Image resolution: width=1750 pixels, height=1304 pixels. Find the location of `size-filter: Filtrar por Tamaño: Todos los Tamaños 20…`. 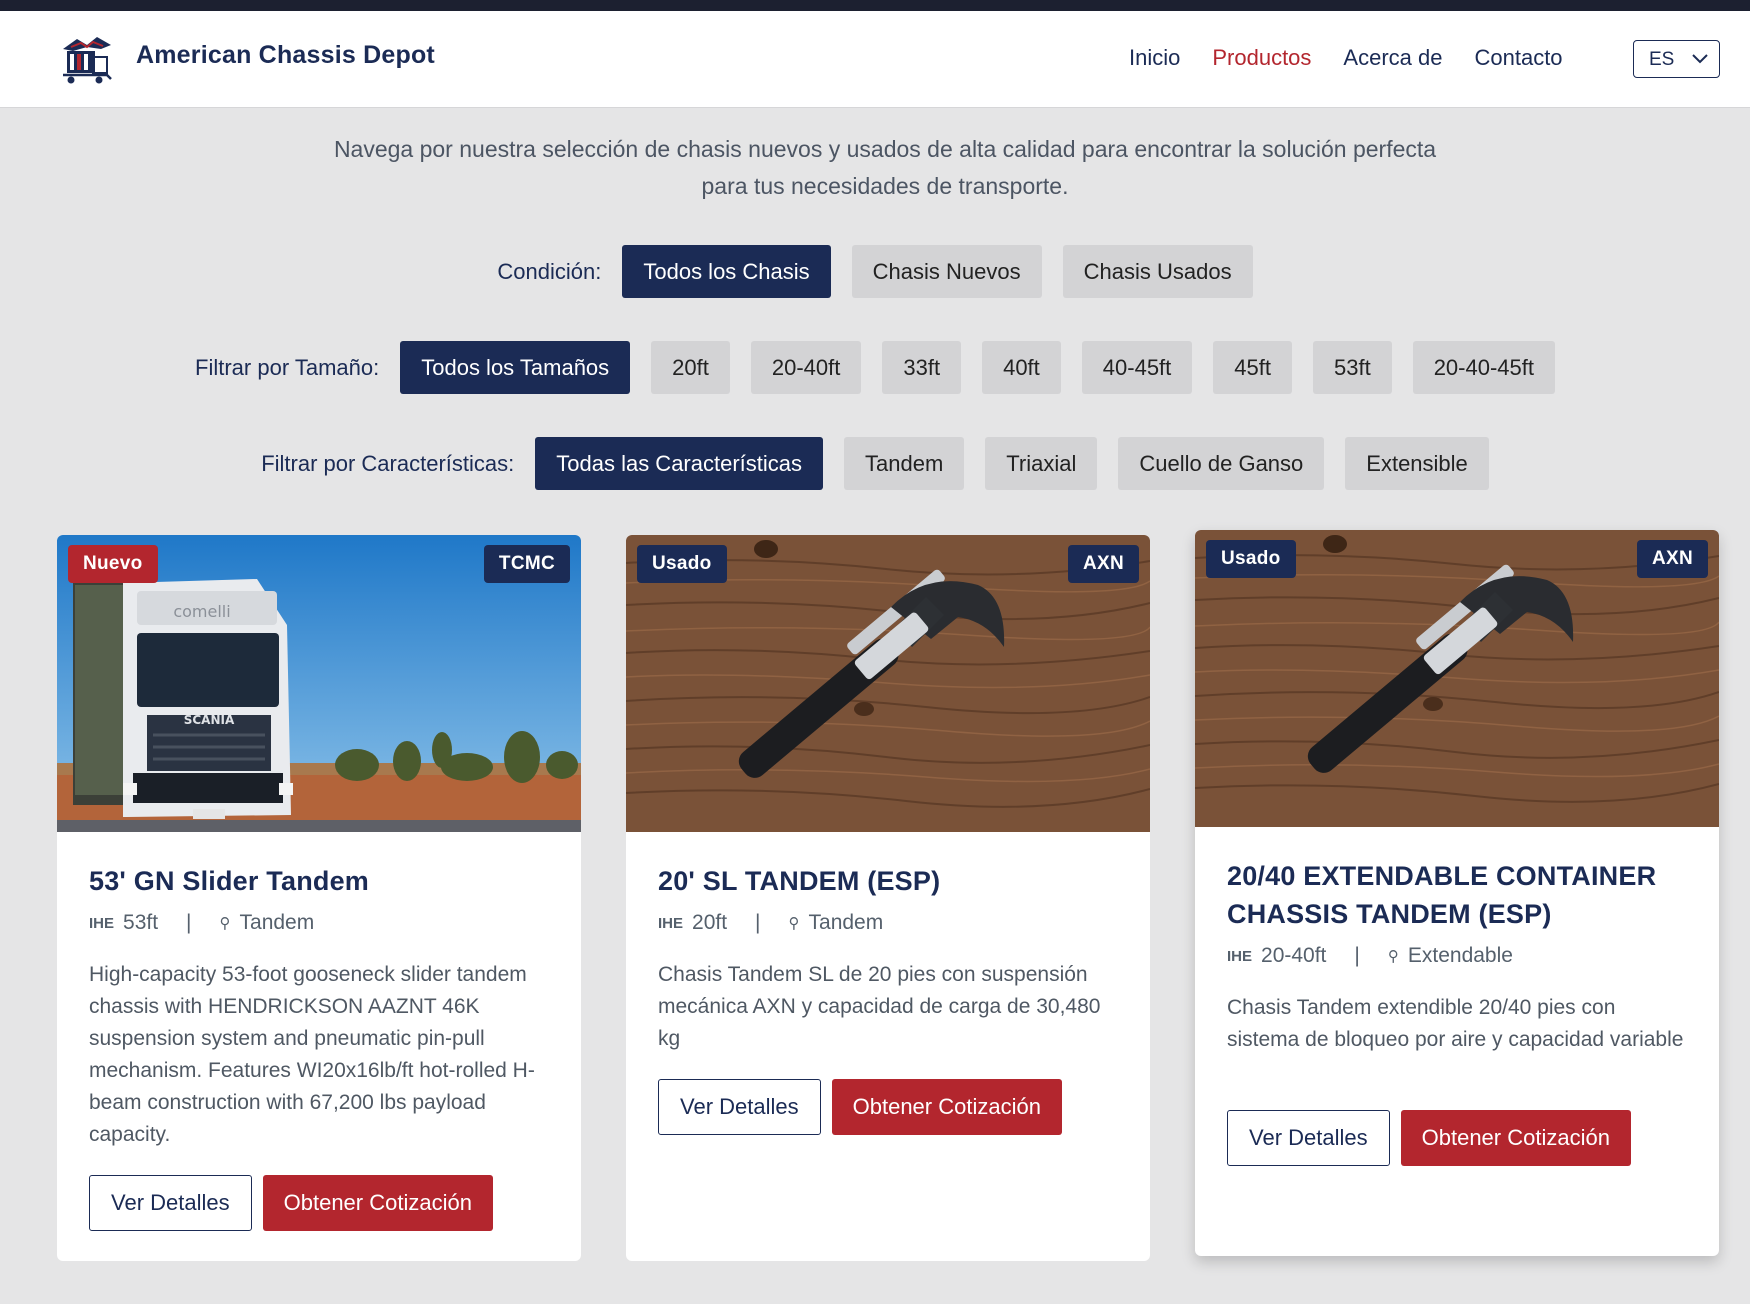

size-filter: Filtrar por Tamaño: Todos los Tamaños 20… is located at coordinates (875, 367).